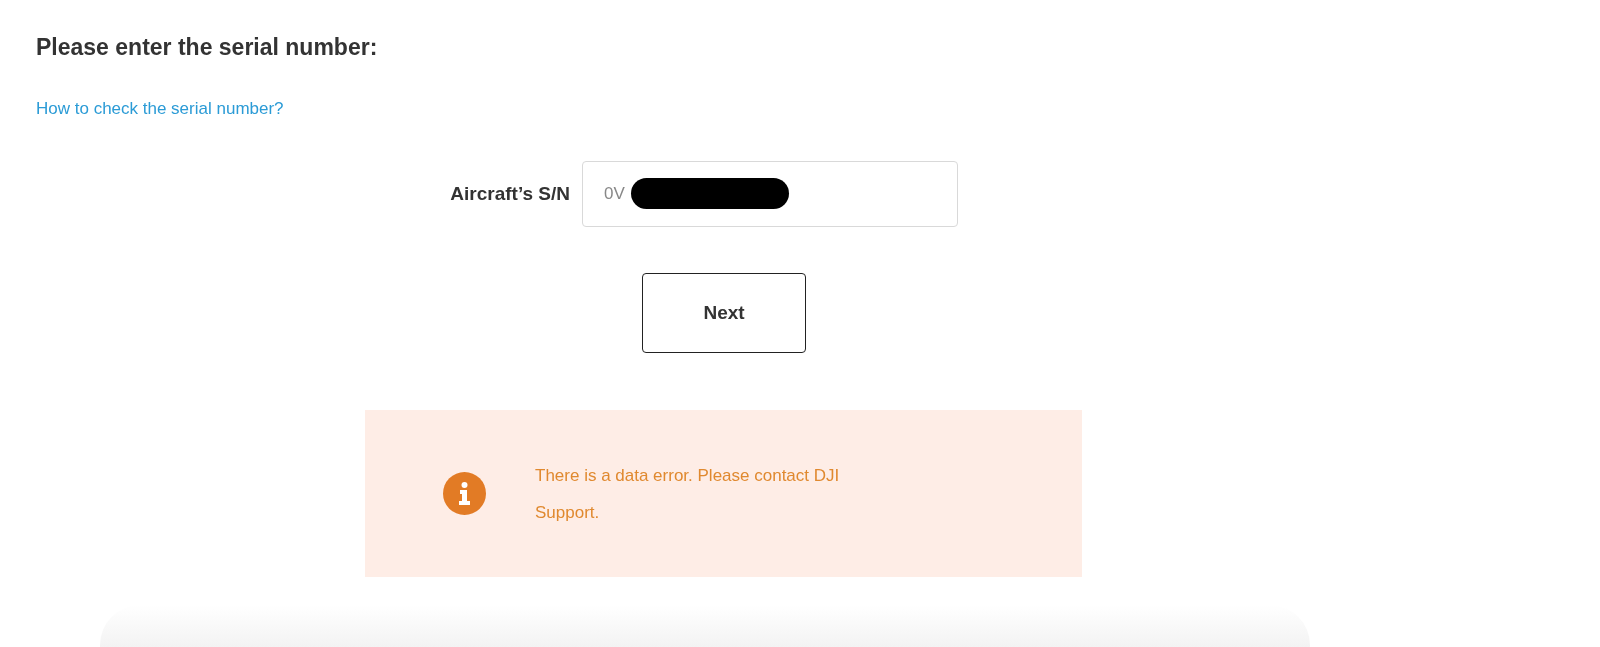 This screenshot has height=647, width=1600. I want to click on field-label: Aircraft’s S/N, so click(509, 194).